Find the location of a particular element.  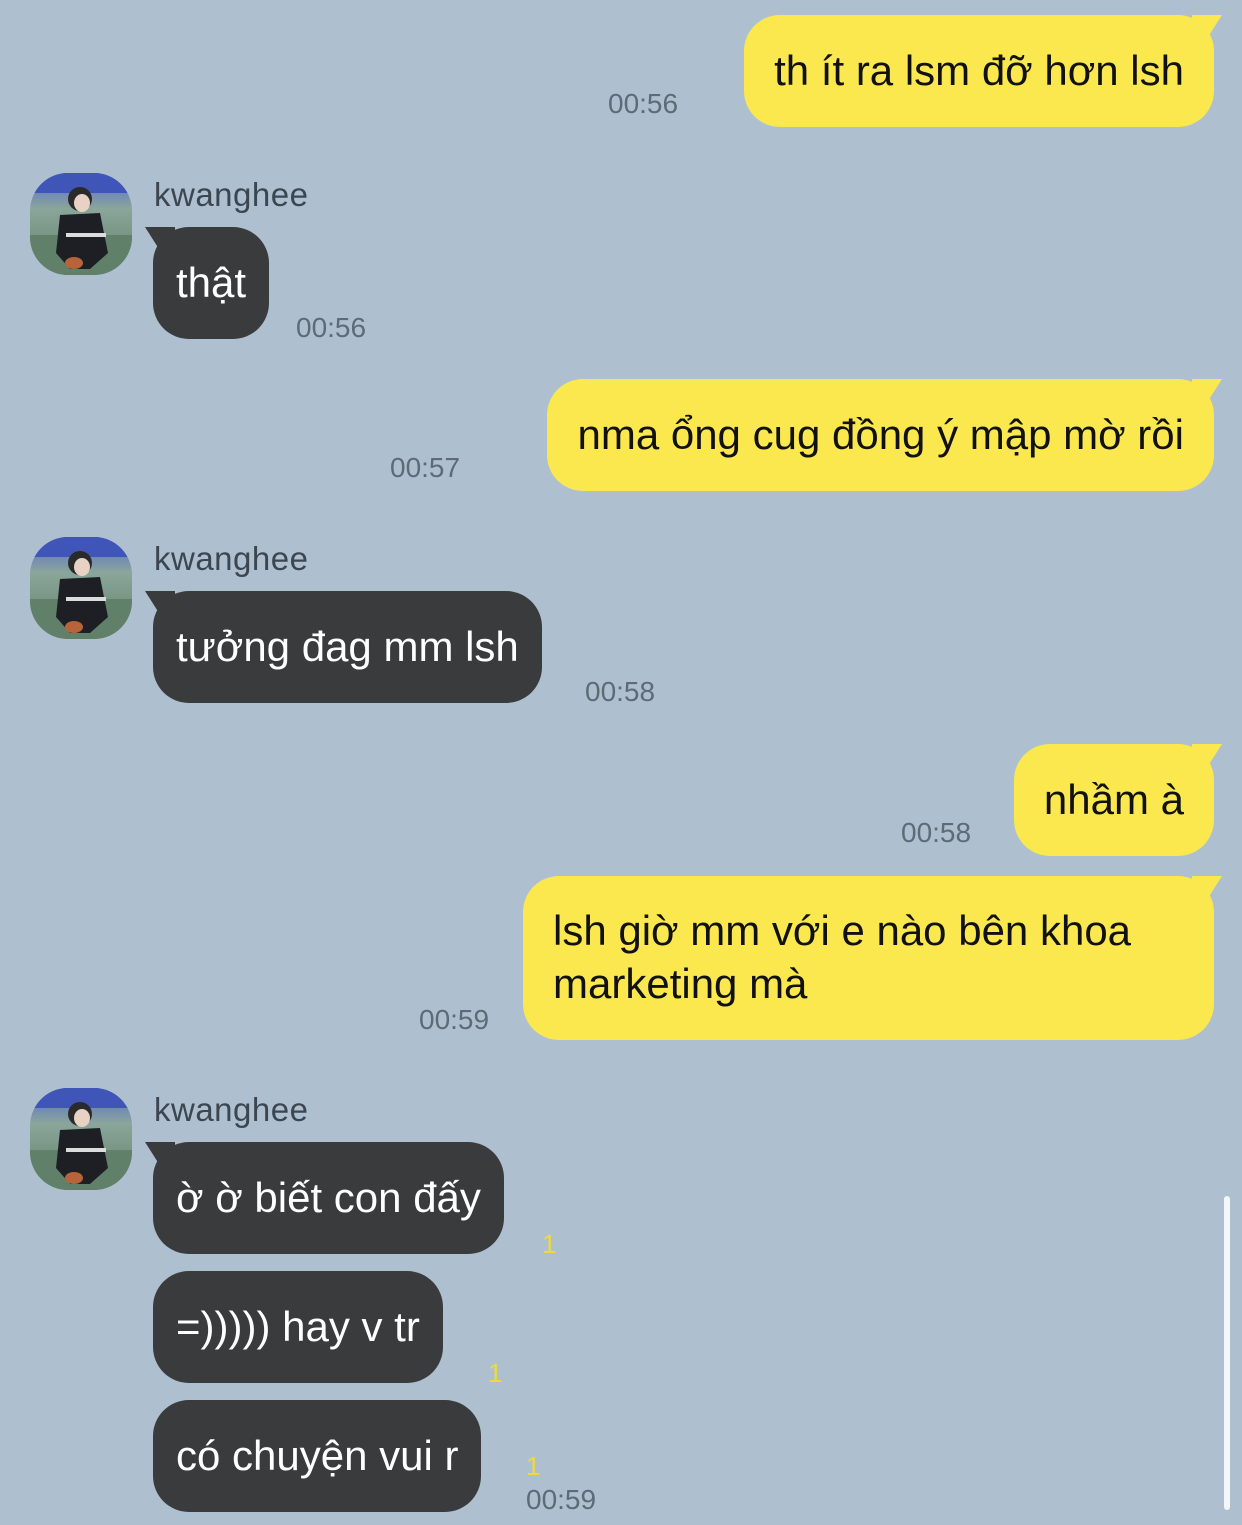

message-text-line: lsh giờ mm với e nào bên khoa is located at coordinates (842, 930).